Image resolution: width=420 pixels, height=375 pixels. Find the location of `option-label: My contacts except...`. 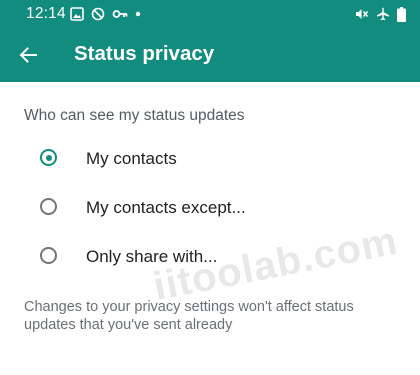

option-label: My contacts except... is located at coordinates (166, 207).